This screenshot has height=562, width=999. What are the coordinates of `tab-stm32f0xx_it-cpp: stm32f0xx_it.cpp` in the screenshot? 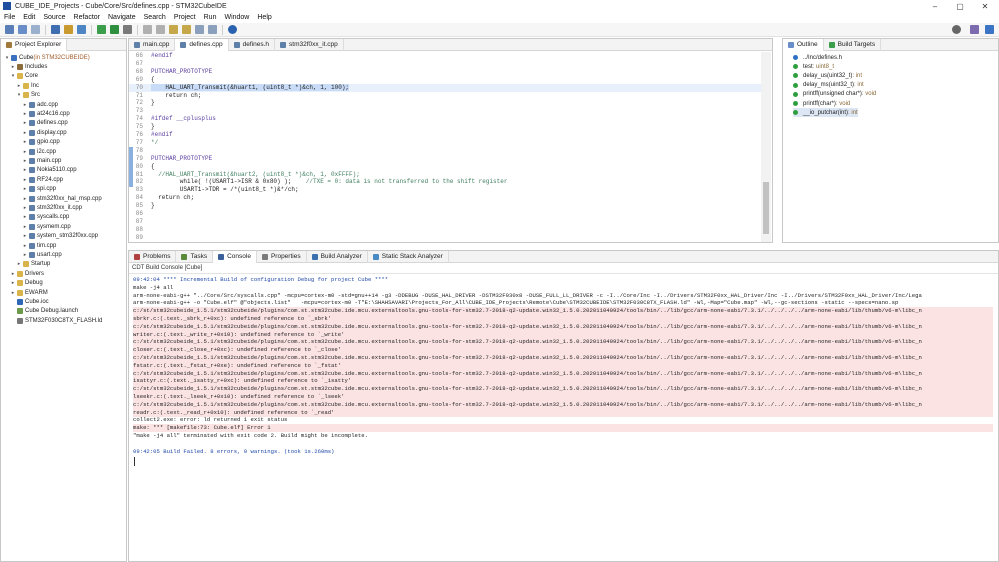 It's located at (309, 44).